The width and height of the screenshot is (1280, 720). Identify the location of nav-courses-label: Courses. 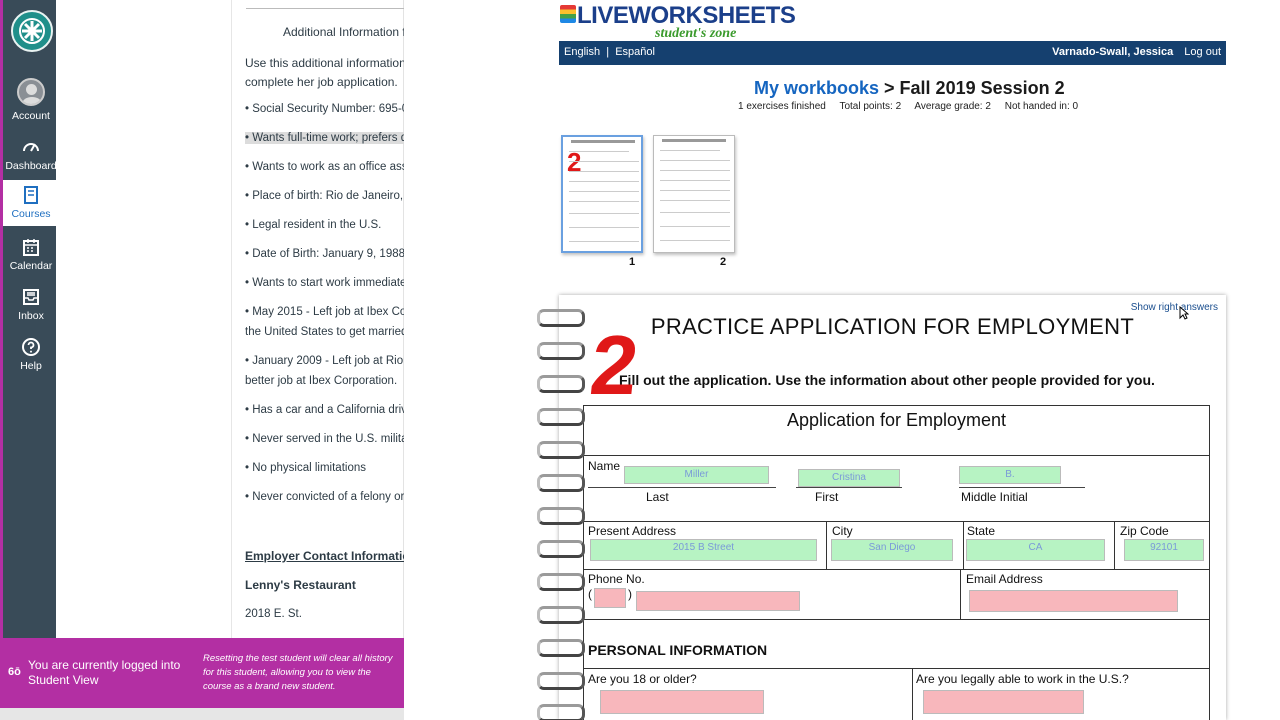
(31, 214).